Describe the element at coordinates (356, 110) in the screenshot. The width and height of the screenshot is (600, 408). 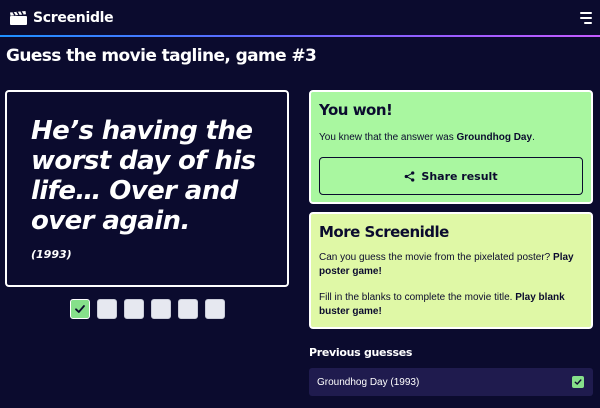
I see `result-heading: You won!` at that location.